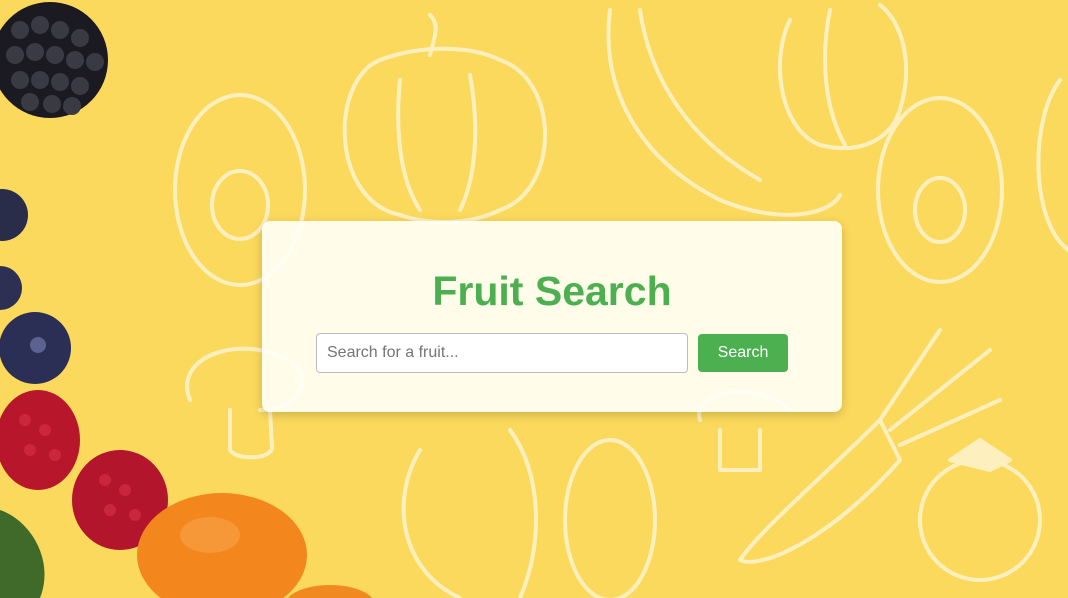  What do you see at coordinates (502, 353) in the screenshot?
I see `search-input` at bounding box center [502, 353].